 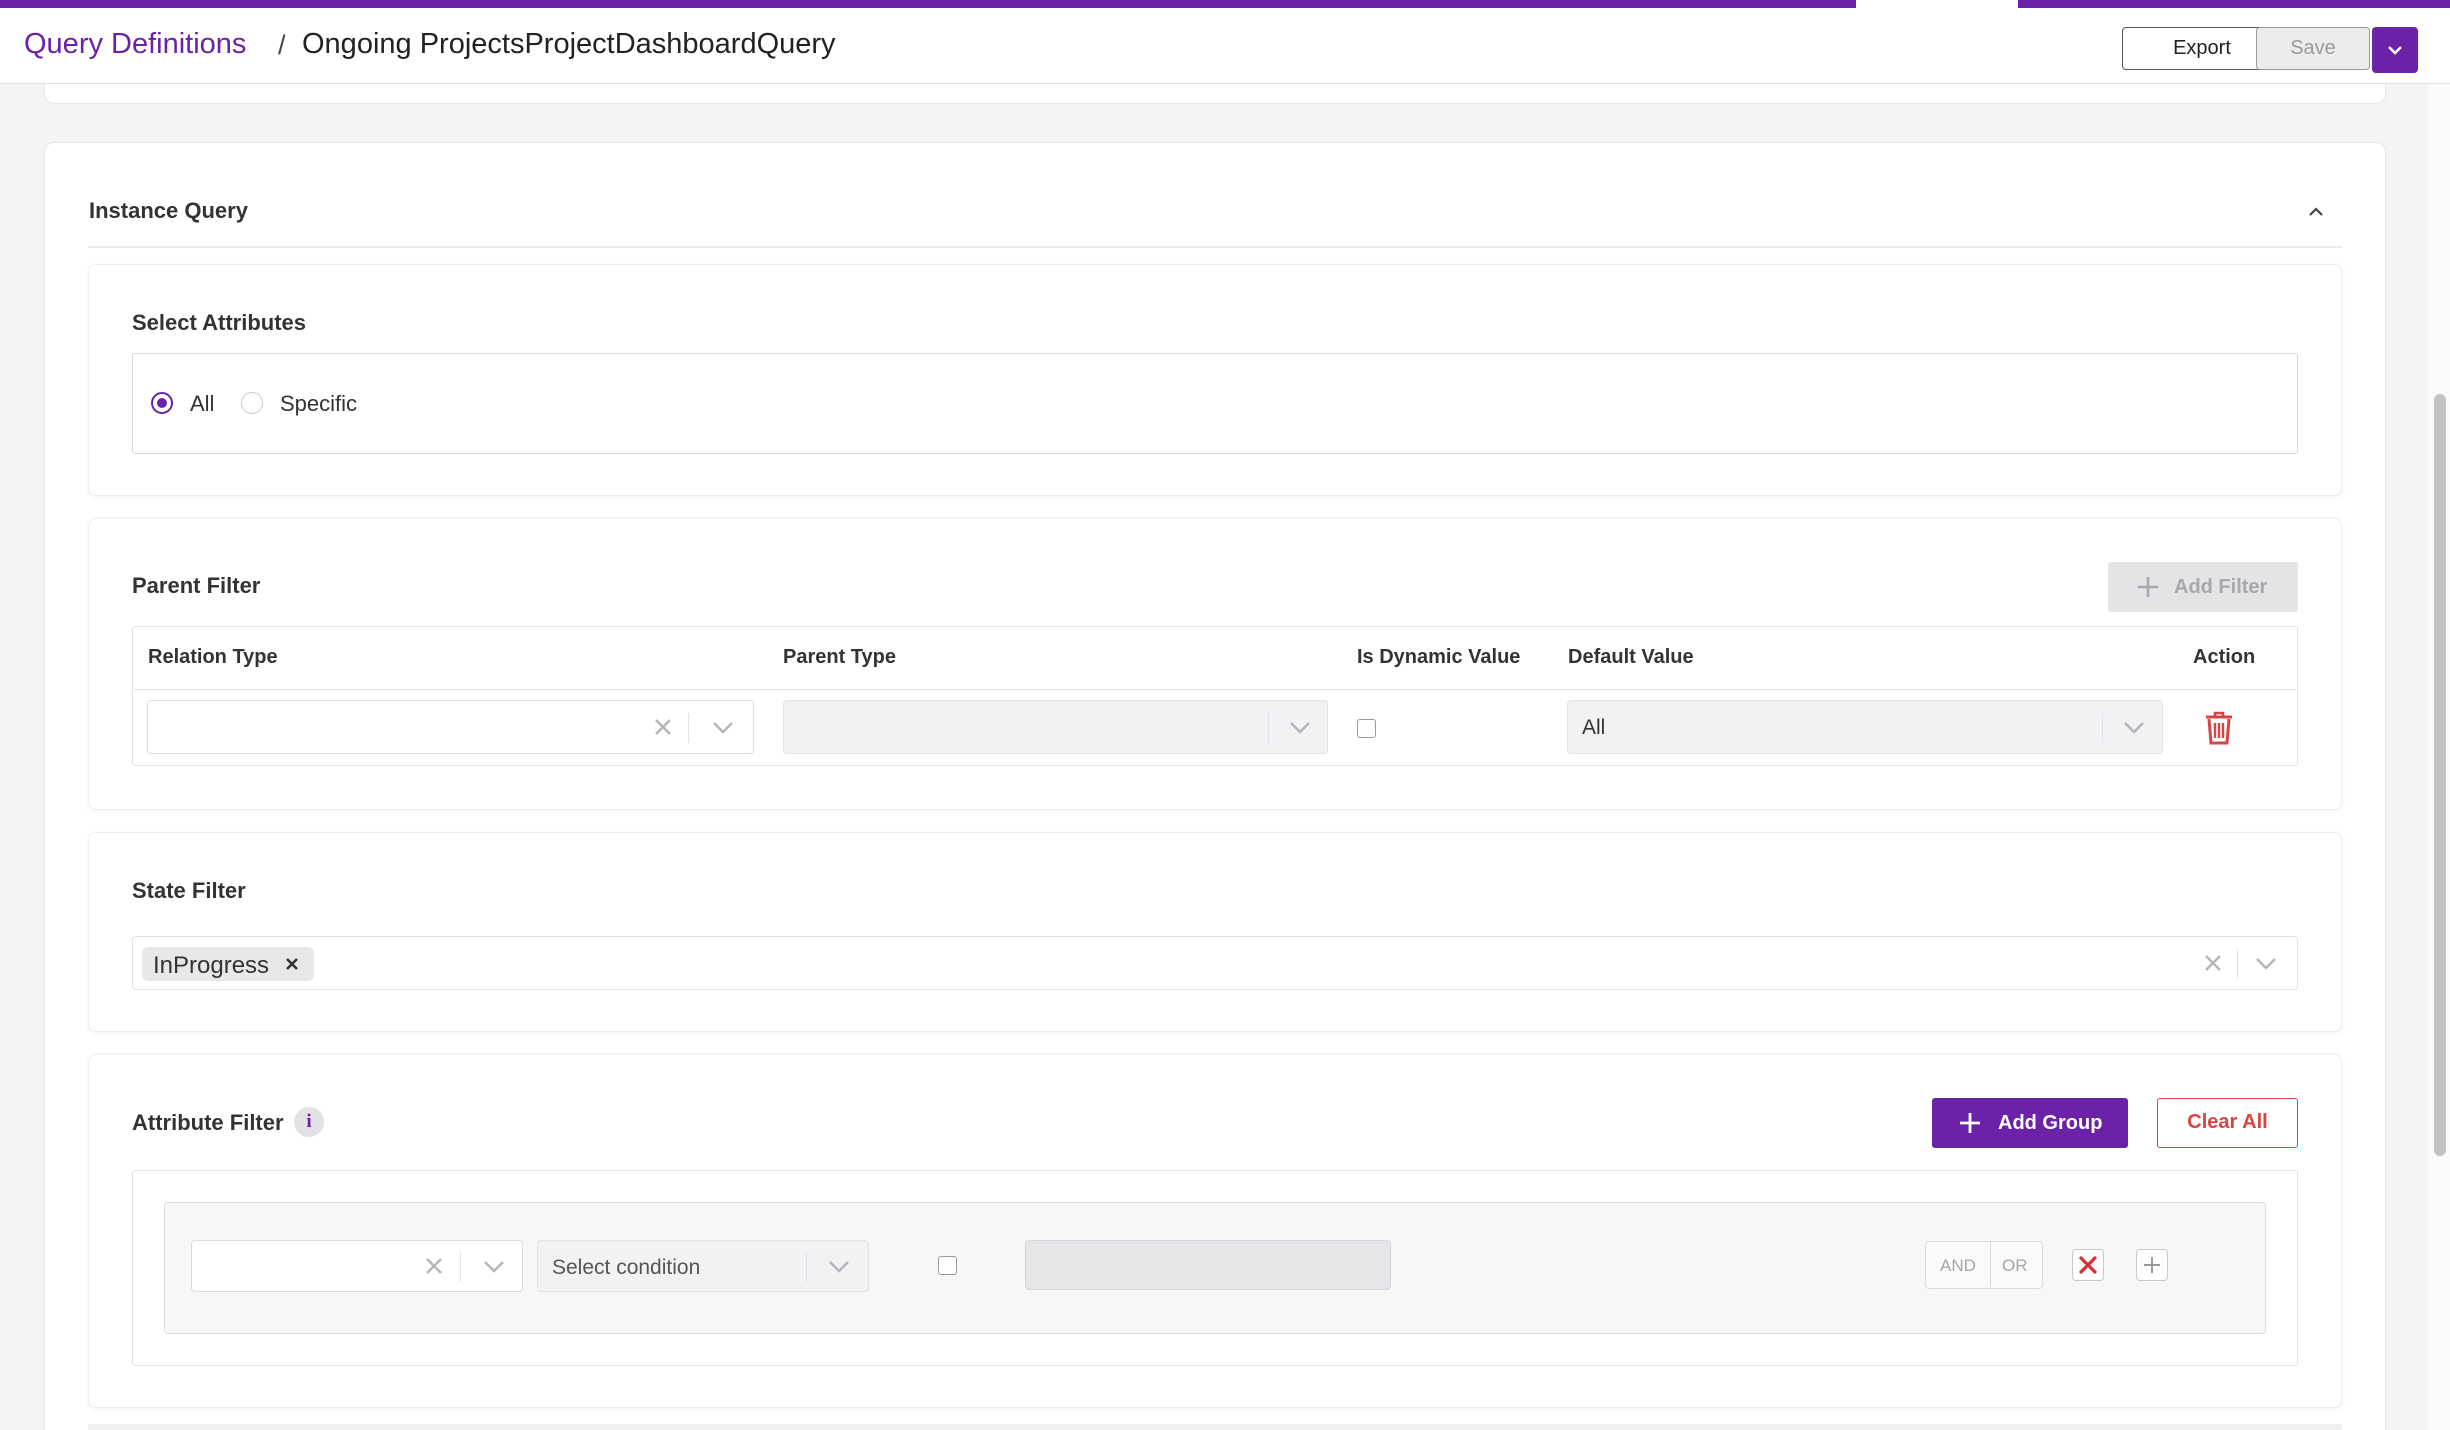 What do you see at coordinates (839, 657) in the screenshot?
I see `column-header-parent-type: Parent Type` at bounding box center [839, 657].